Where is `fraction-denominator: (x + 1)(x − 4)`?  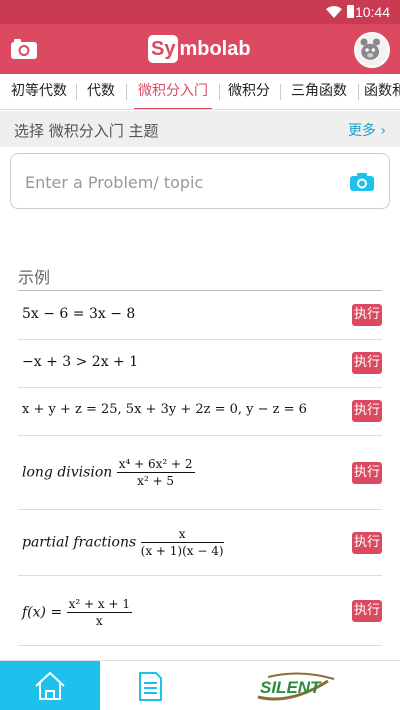
fraction-denominator: (x + 1)(x − 4) is located at coordinates (182, 551).